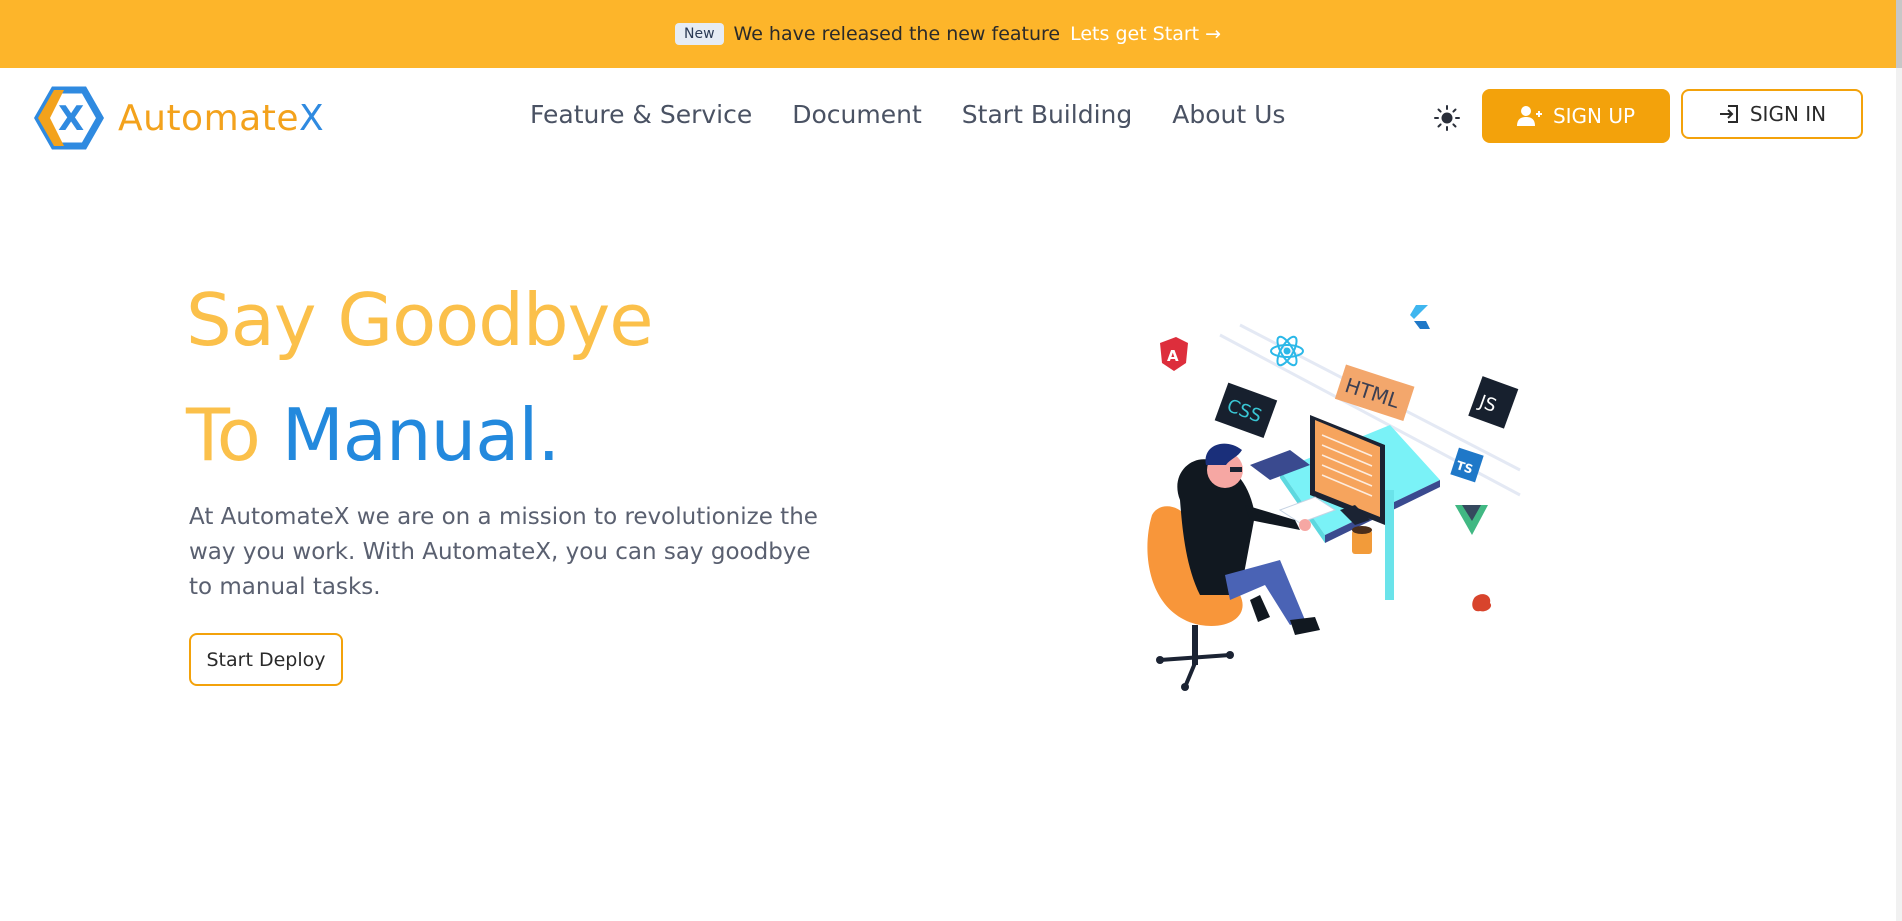 The image size is (1902, 921). Describe the element at coordinates (1493, 402) in the screenshot. I see `js-icon: JS` at that location.